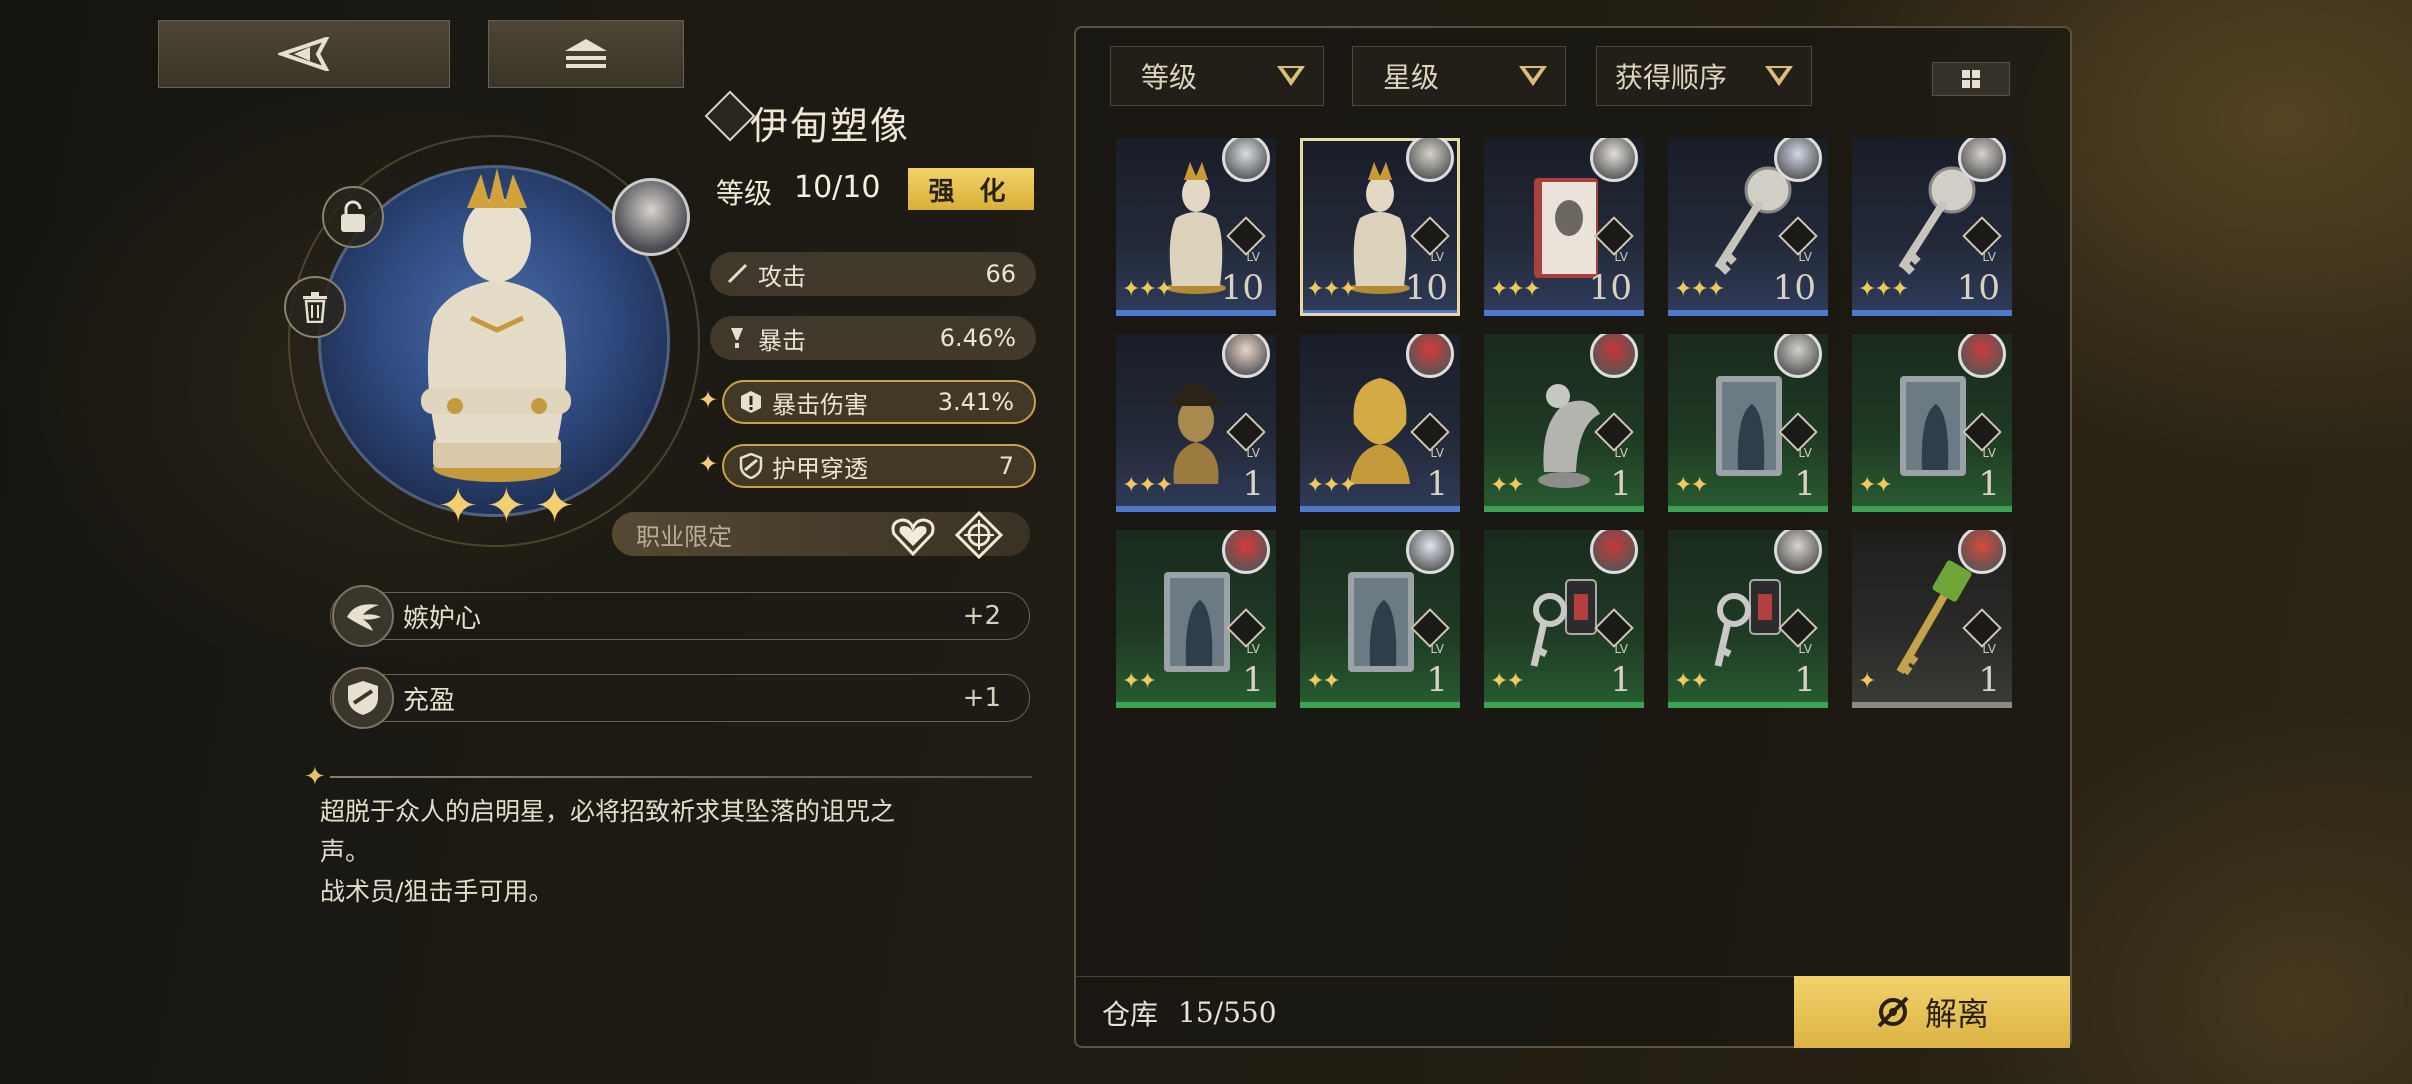  I want to click on skill-row-envy: 嫉妒心 +2, so click(680, 616).